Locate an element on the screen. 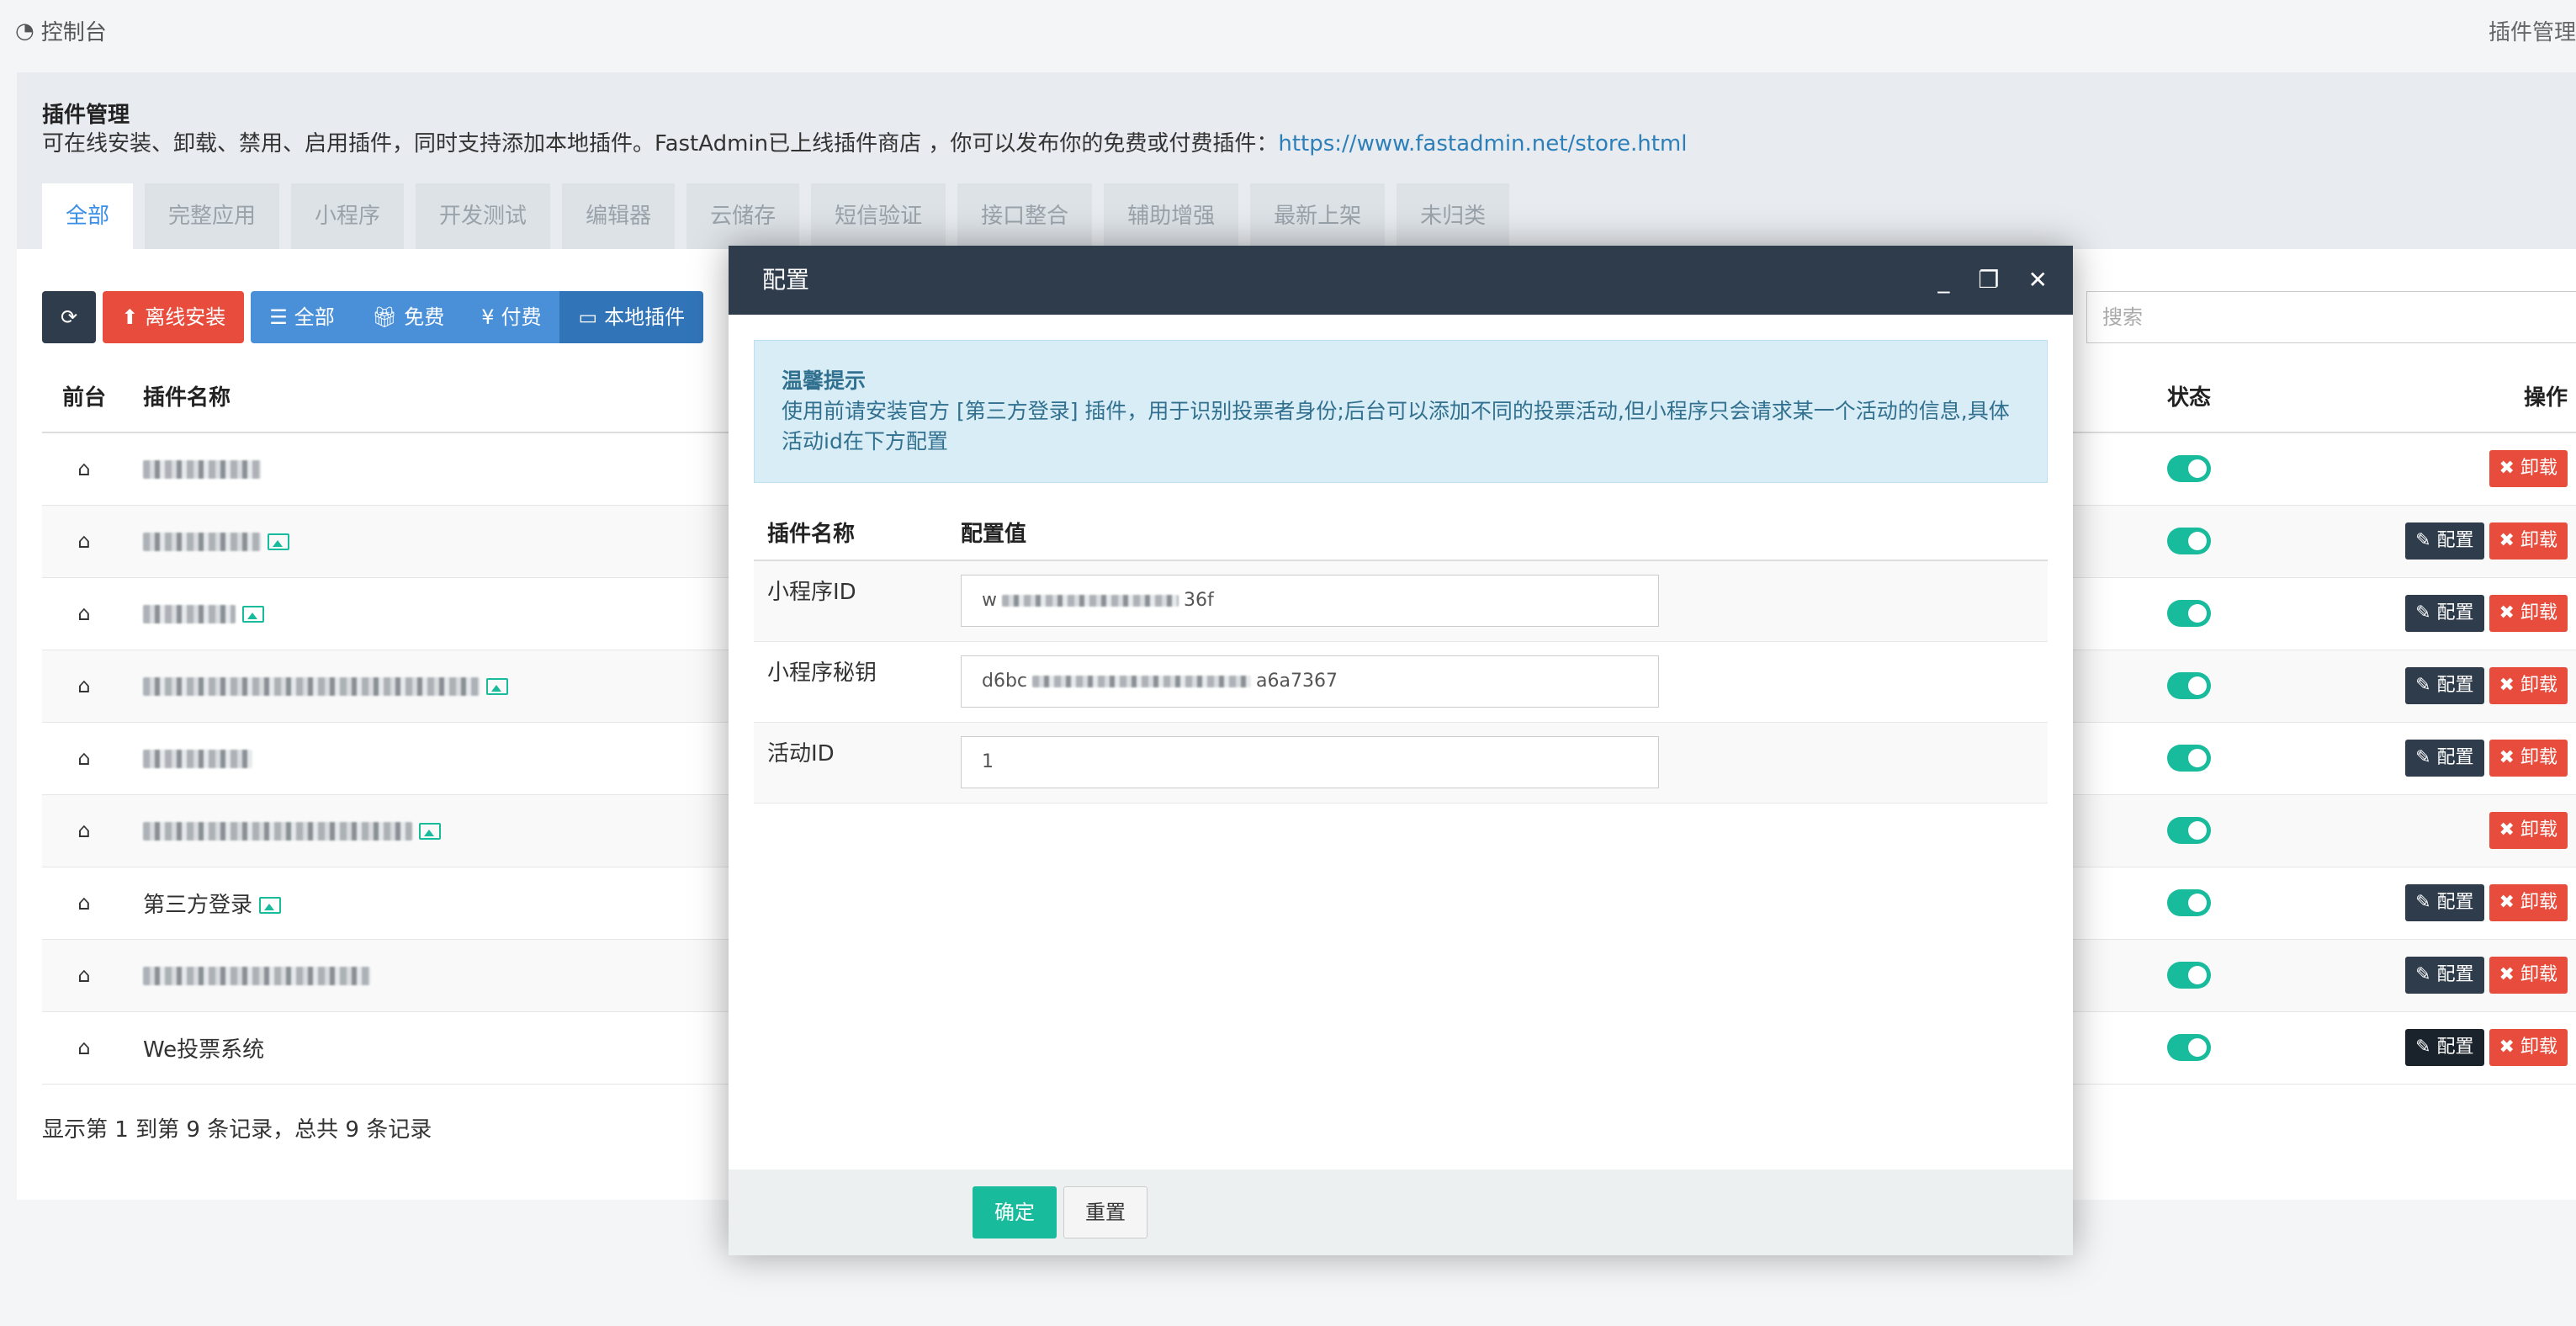  tab-5: 云储存 is located at coordinates (743, 216).